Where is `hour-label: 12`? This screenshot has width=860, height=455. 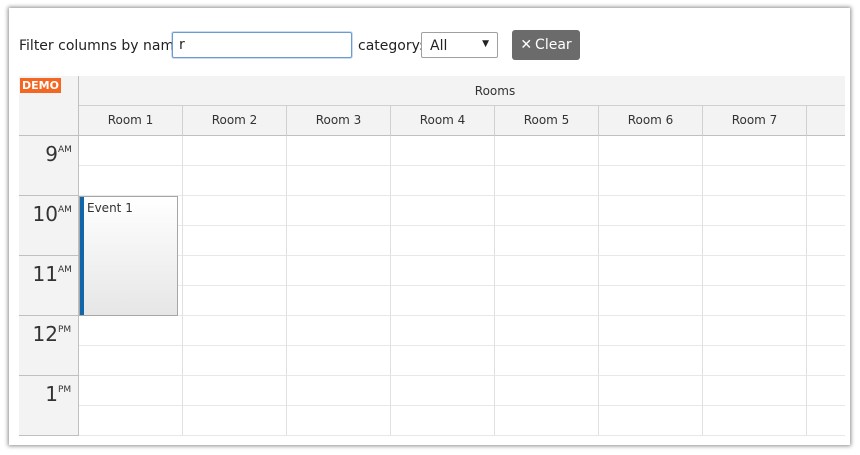
hour-label: 12 is located at coordinates (45, 334).